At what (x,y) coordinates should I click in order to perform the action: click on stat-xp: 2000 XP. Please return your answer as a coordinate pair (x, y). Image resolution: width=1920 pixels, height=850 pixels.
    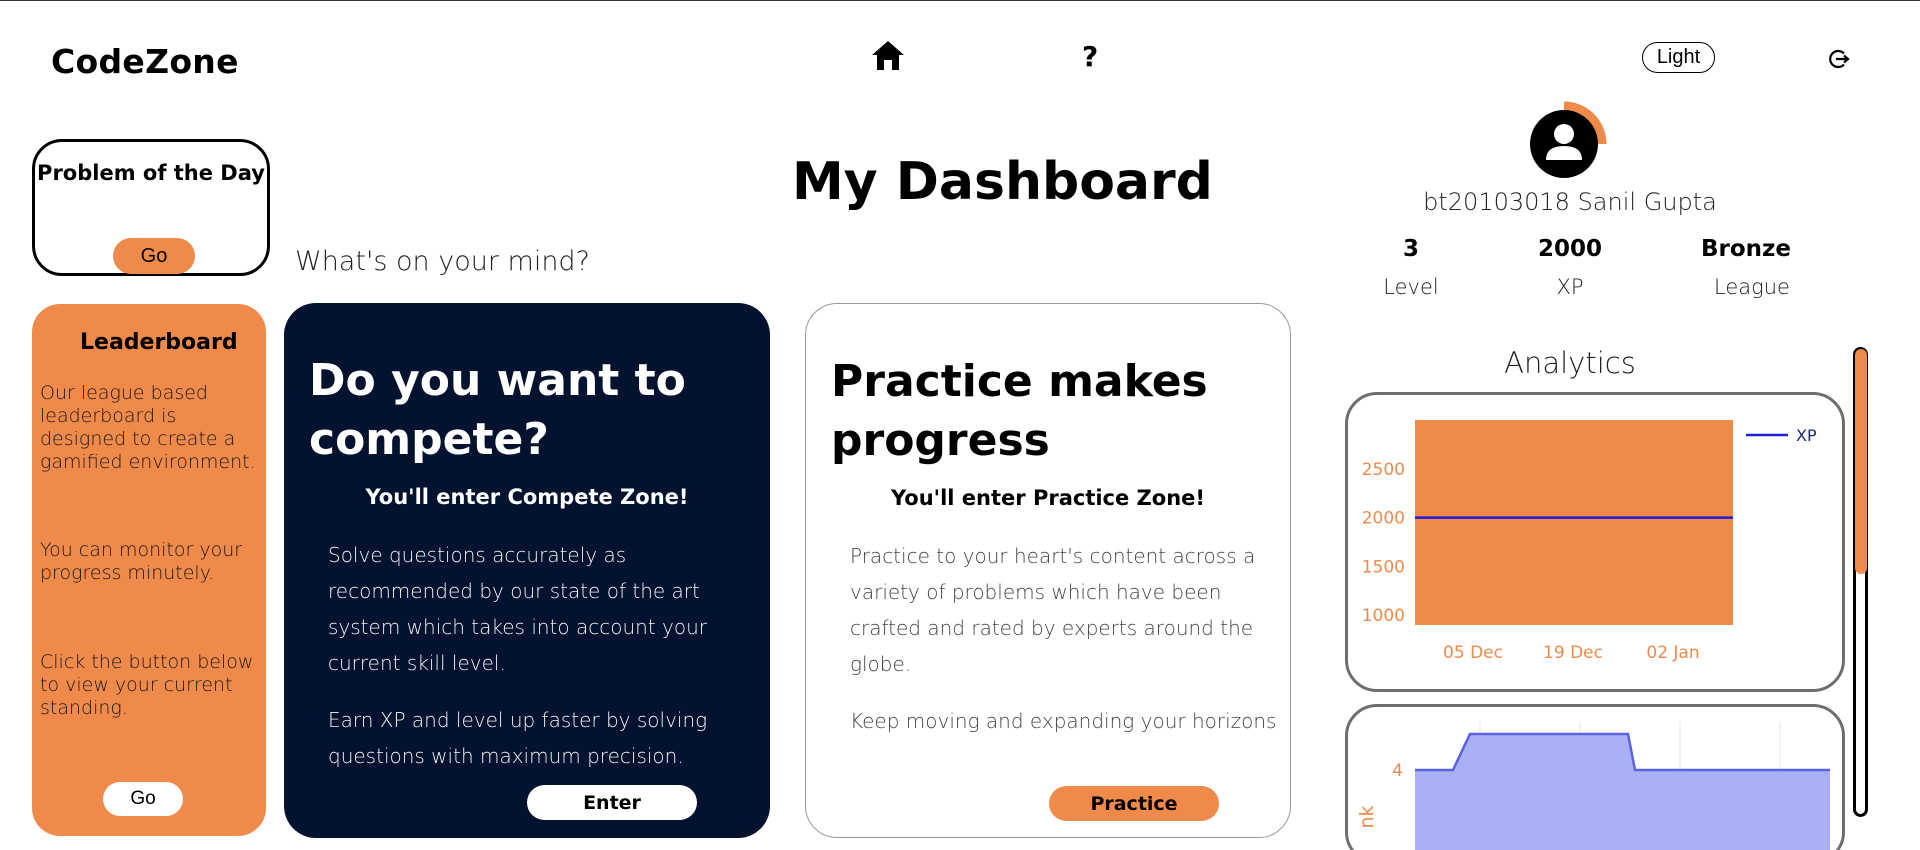
    Looking at the image, I should click on (1570, 267).